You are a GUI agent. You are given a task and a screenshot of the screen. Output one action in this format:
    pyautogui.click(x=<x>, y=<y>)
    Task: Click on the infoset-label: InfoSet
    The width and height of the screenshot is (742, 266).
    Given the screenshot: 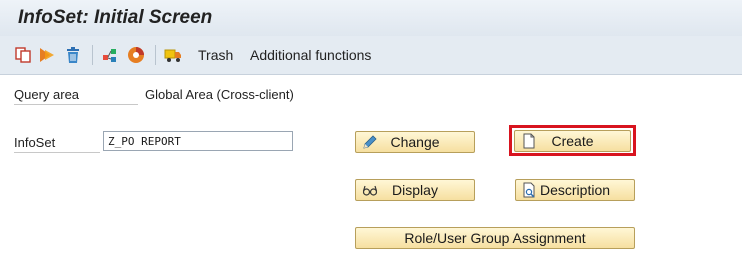 What is the action you would take?
    pyautogui.click(x=57, y=144)
    